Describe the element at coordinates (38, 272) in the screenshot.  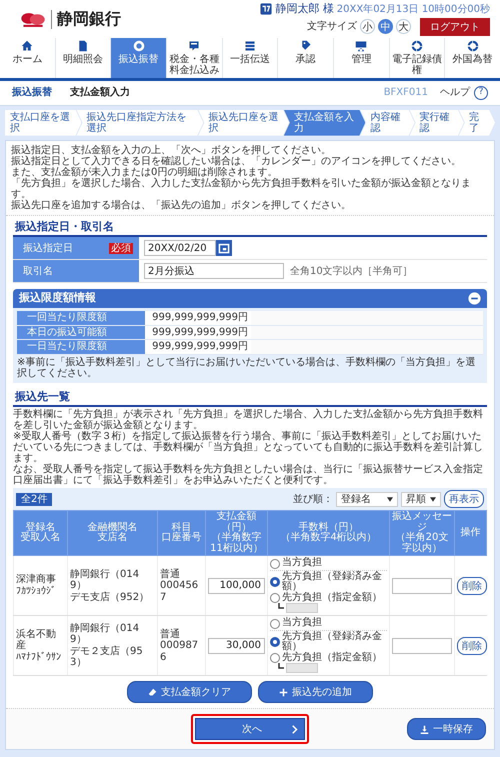
I see `field-label: 取引名` at that location.